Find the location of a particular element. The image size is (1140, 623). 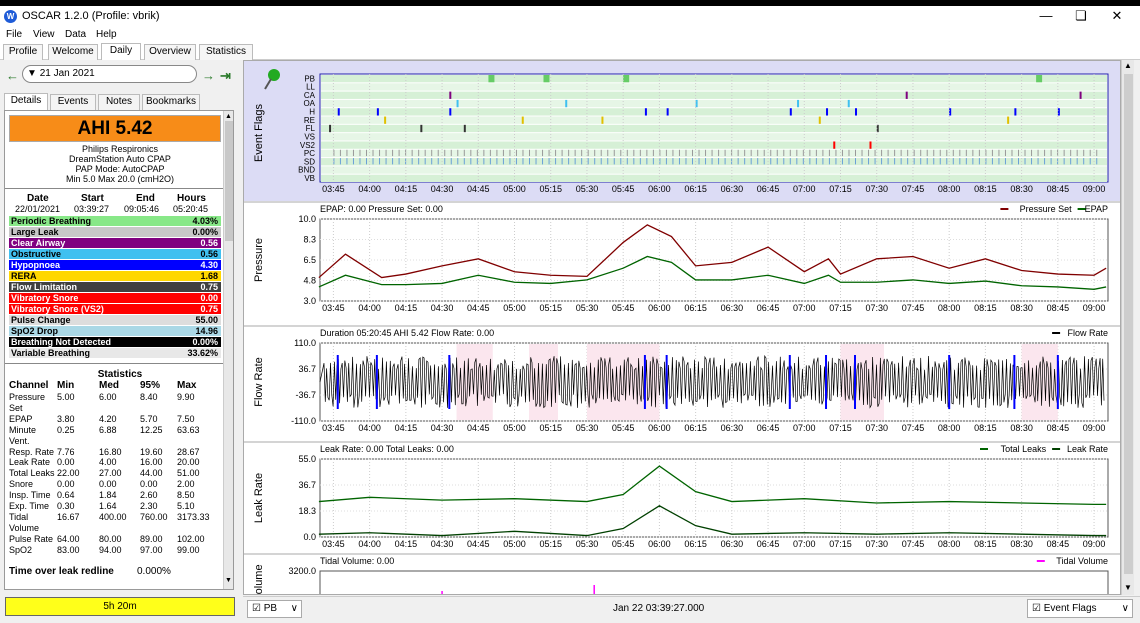

event-summary-row: SpO2 Drop 14.96 is located at coordinates (115, 331).